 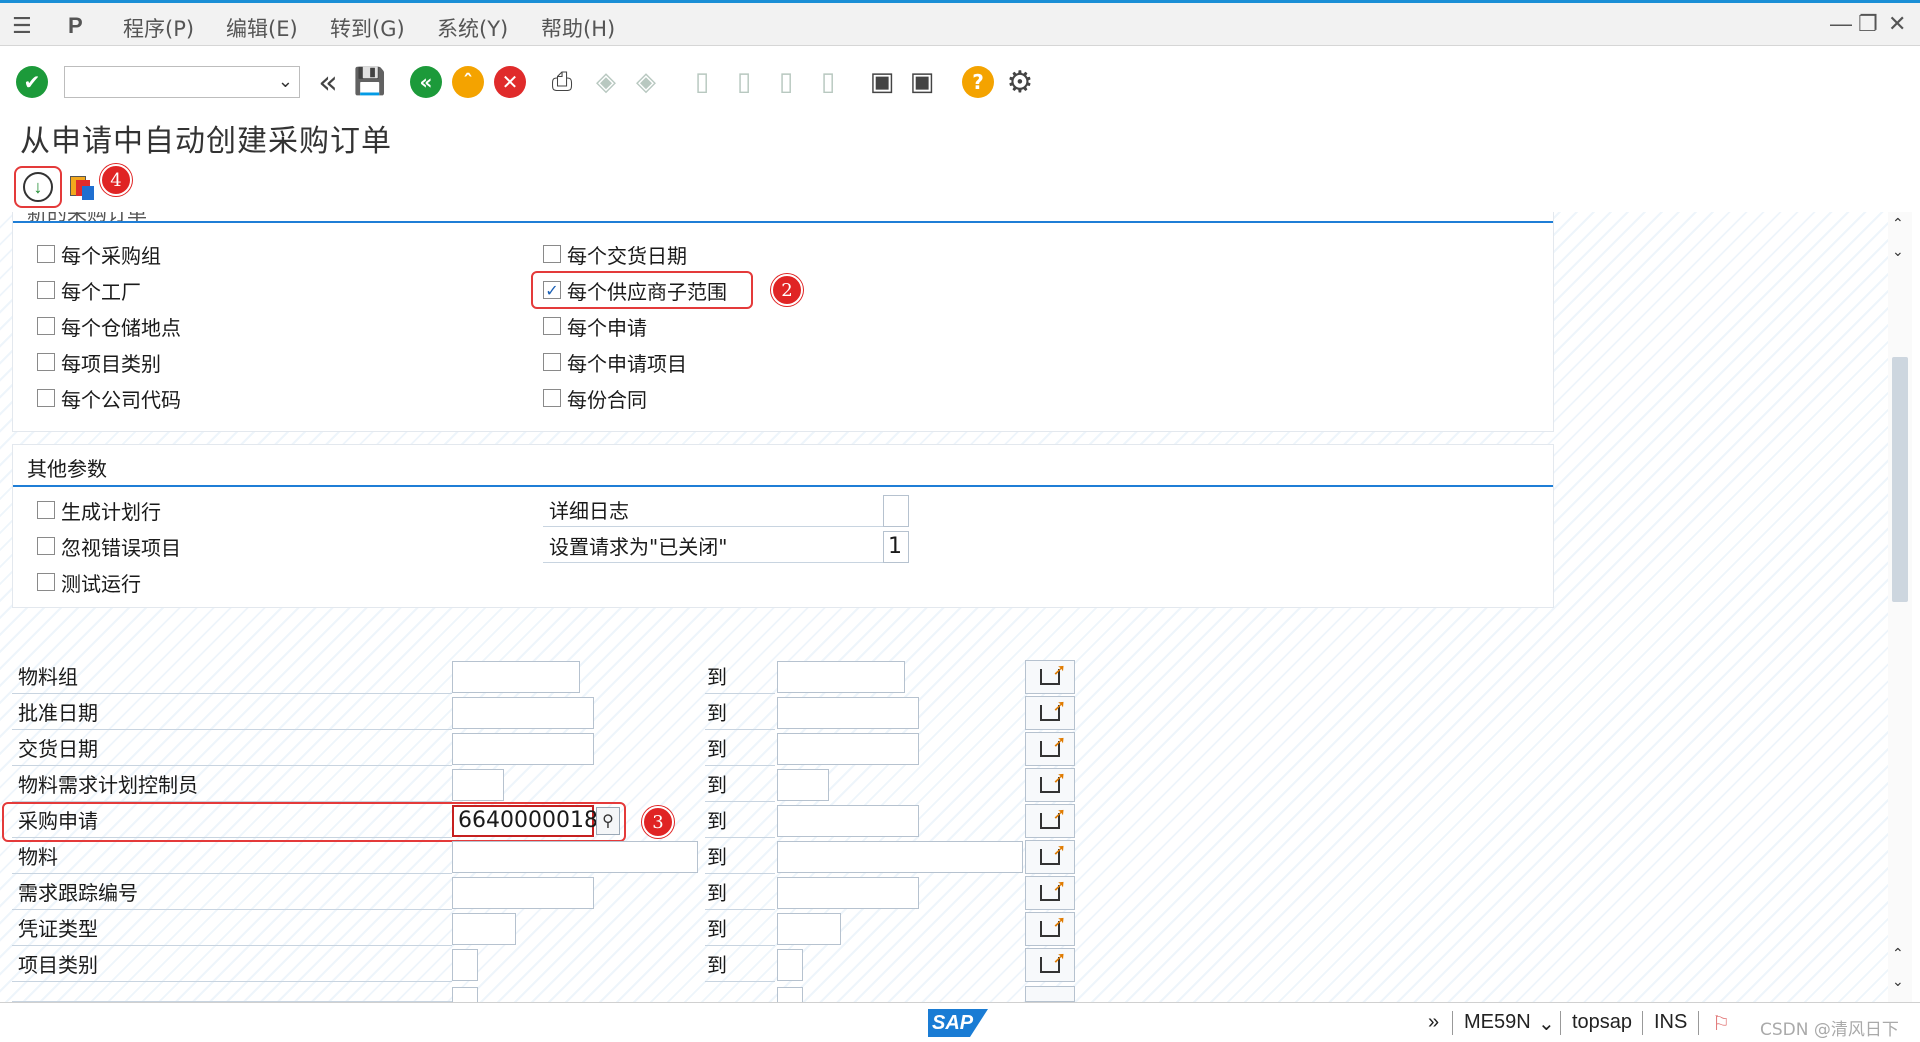 What do you see at coordinates (1900, 607) in the screenshot?
I see `vertical-scrollbar: ⌃ ⌄ ⌃ ⌄` at bounding box center [1900, 607].